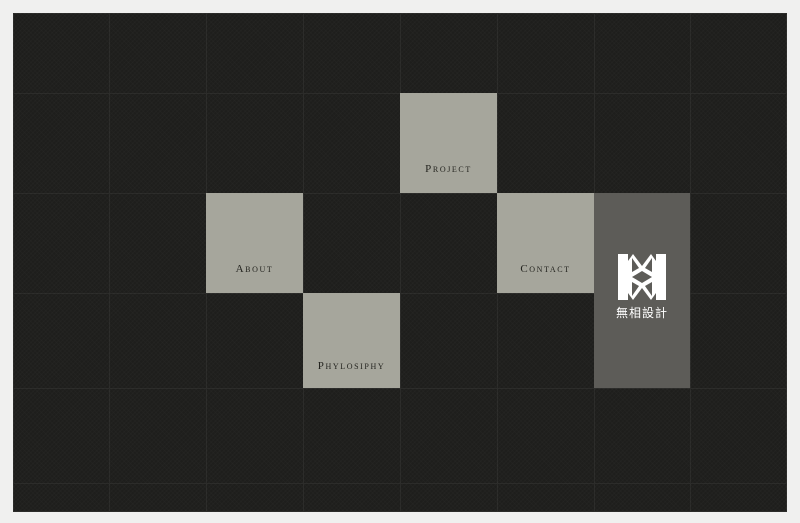  Describe the element at coordinates (351, 340) in the screenshot. I see `tile-phylosiphy: Phylosiphy` at that location.